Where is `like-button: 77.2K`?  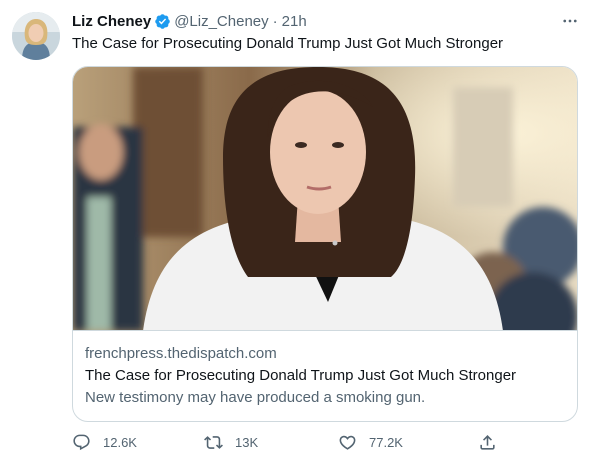 like-button: 77.2K is located at coordinates (370, 442).